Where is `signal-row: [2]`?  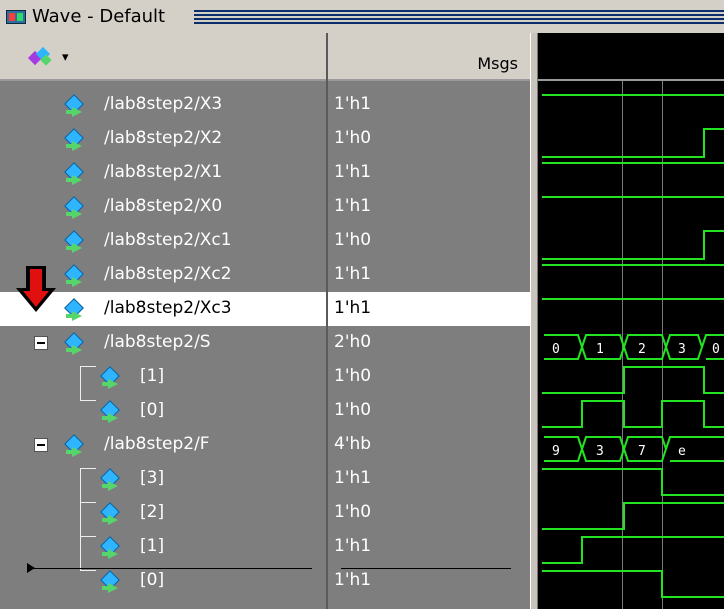 signal-row: [2] is located at coordinates (163, 513).